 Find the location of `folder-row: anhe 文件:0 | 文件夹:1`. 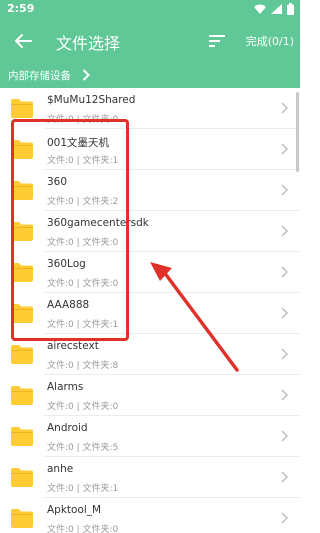

folder-row: anhe 文件:0 | 文件夹:1 is located at coordinates (150, 477).